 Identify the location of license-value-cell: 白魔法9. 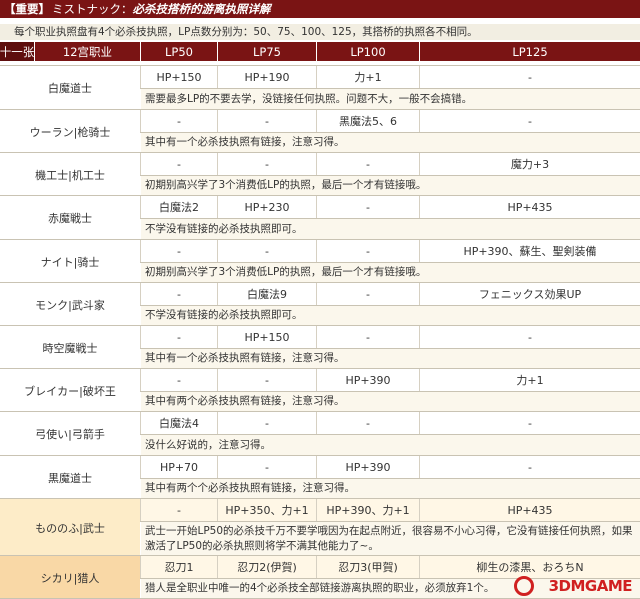
(267, 294).